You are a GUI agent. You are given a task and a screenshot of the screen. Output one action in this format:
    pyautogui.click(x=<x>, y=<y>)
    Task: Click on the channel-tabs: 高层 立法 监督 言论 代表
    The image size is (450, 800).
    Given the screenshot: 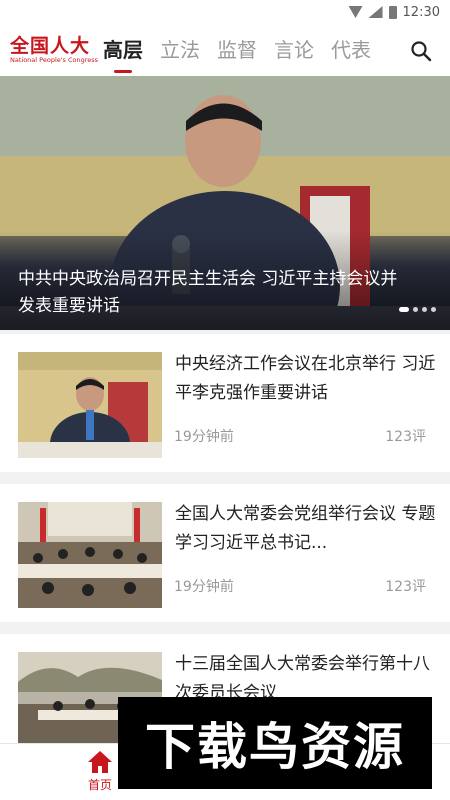 What is the action you would take?
    pyautogui.click(x=245, y=50)
    